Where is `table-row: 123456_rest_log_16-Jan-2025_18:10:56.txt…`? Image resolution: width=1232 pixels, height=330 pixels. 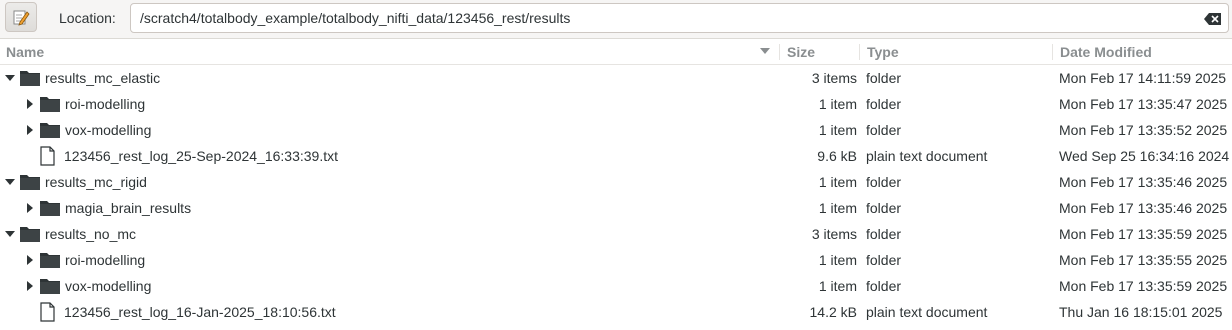
table-row: 123456_rest_log_16-Jan-2025_18:10:56.txt… is located at coordinates (616, 312).